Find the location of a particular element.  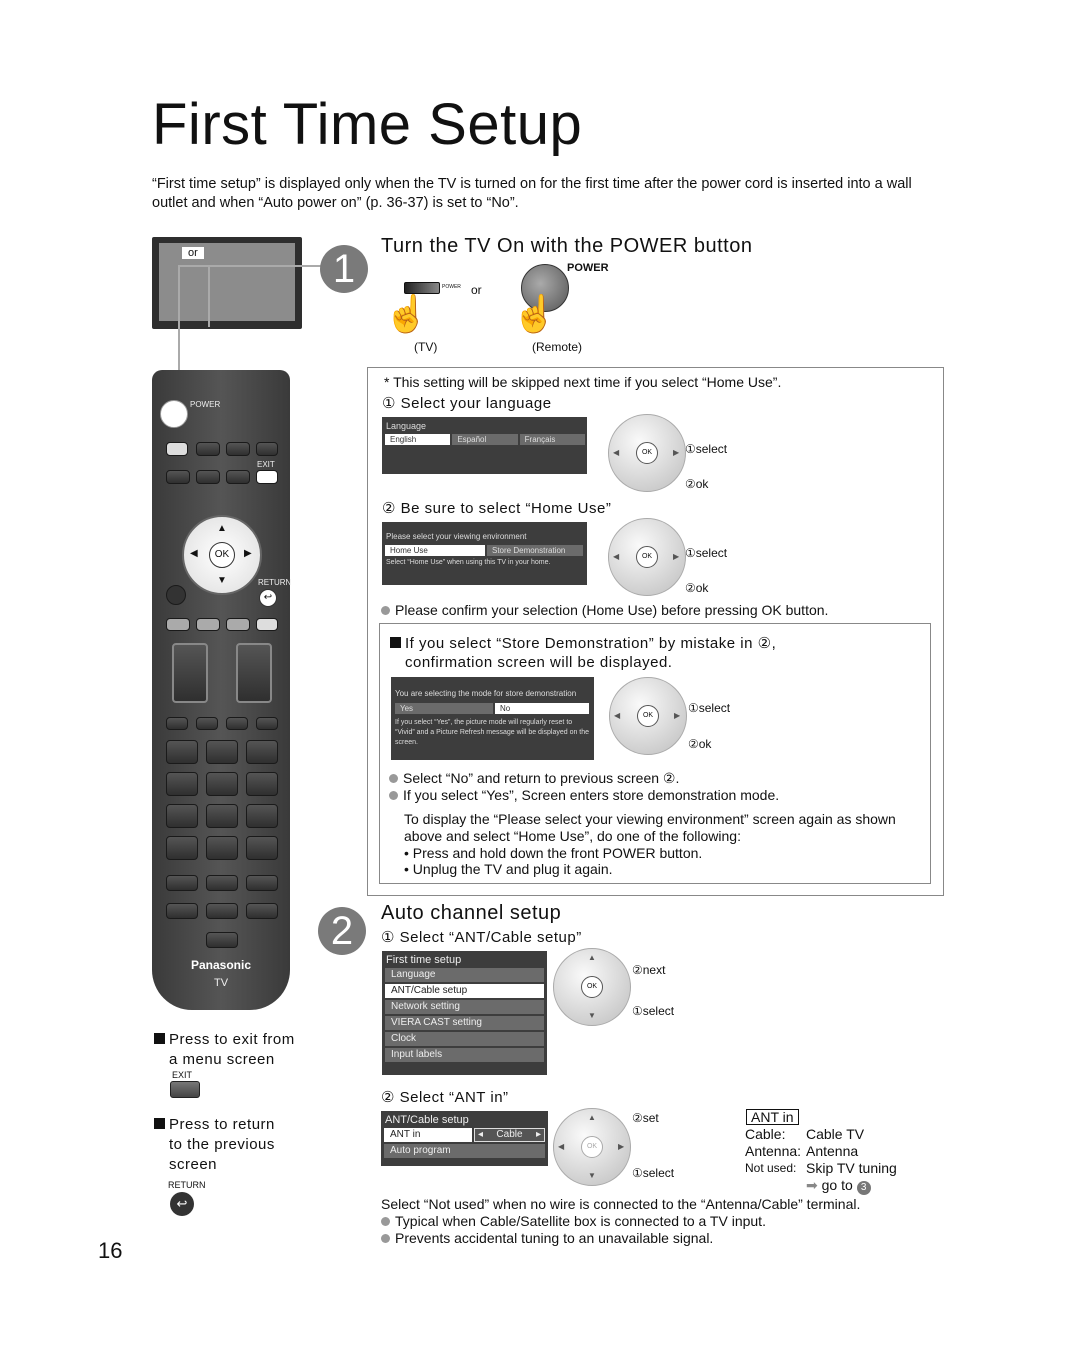

exit-note-line: Press to exit from is located at coordinates (232, 1039).